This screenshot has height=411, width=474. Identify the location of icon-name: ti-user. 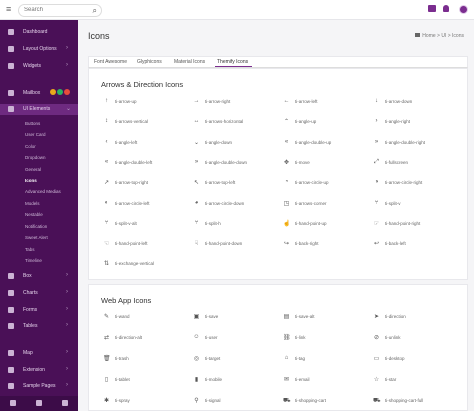
(211, 337).